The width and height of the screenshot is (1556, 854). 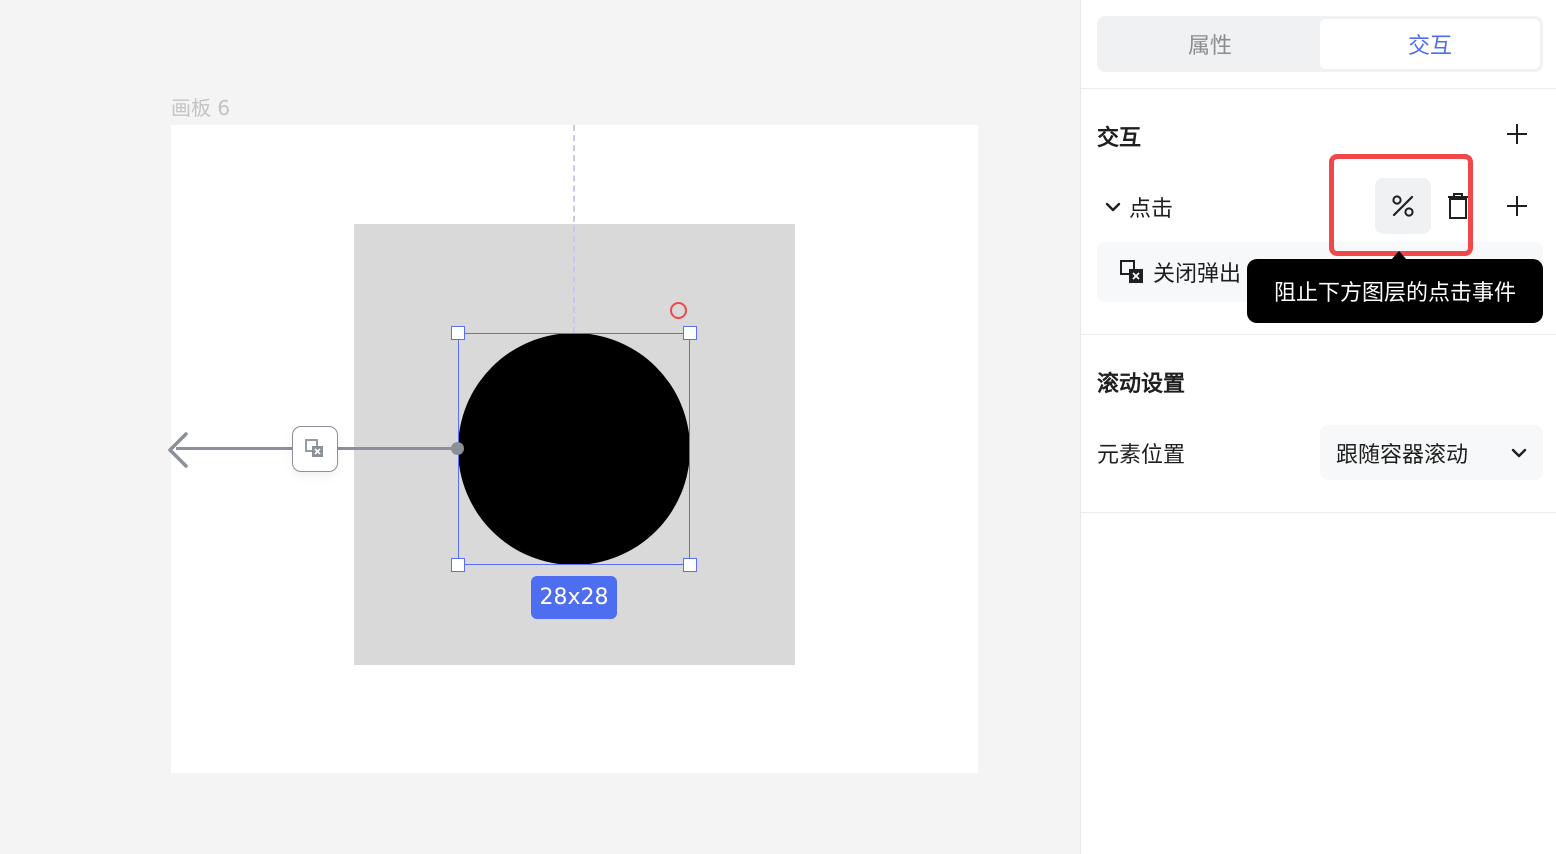 I want to click on select-value: 跟随容器滚动, so click(x=1402, y=455).